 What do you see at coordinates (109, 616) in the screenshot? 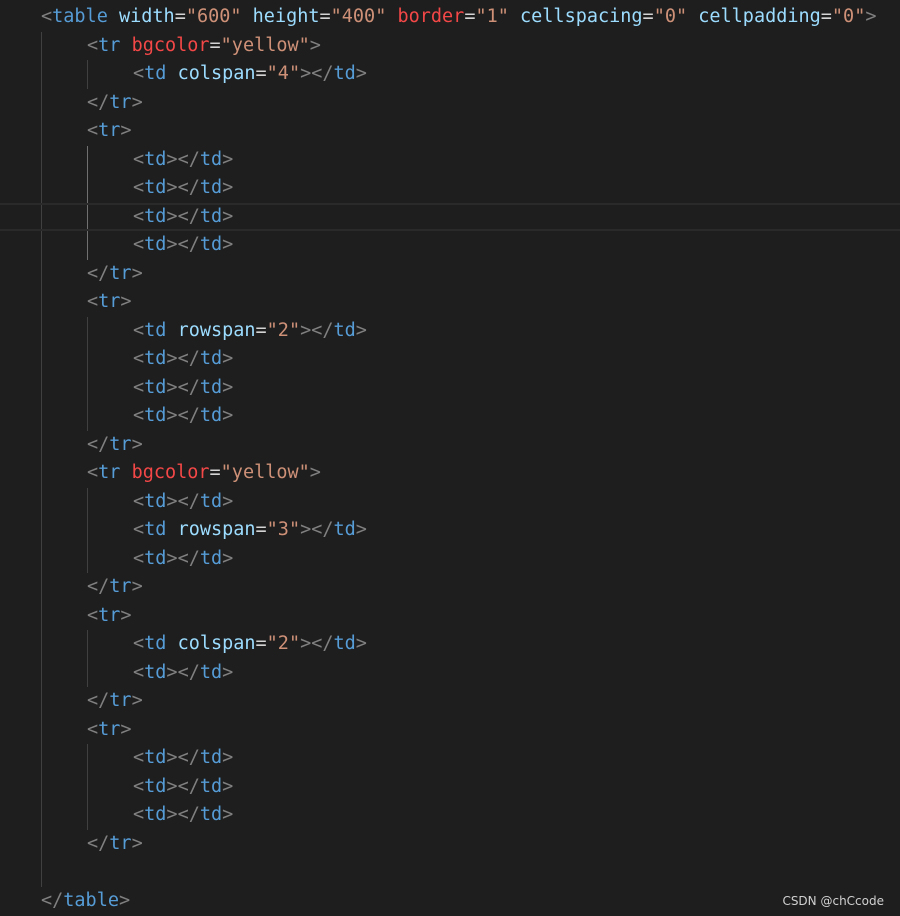
I see `code-text: <tr>` at bounding box center [109, 616].